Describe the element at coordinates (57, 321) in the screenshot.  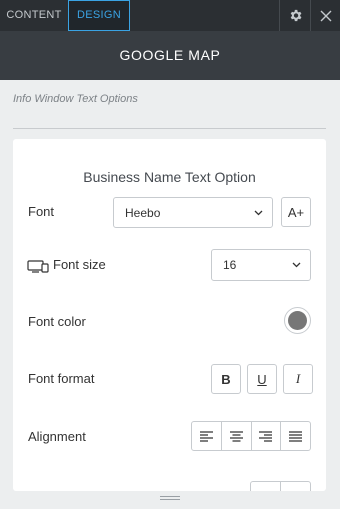
I see `font-color-label: Font color` at that location.